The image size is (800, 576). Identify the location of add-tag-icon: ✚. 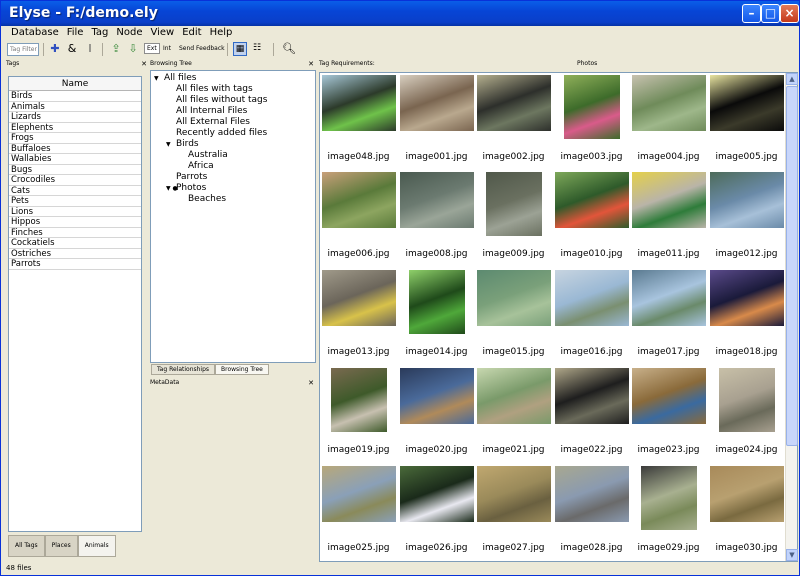
(55, 49).